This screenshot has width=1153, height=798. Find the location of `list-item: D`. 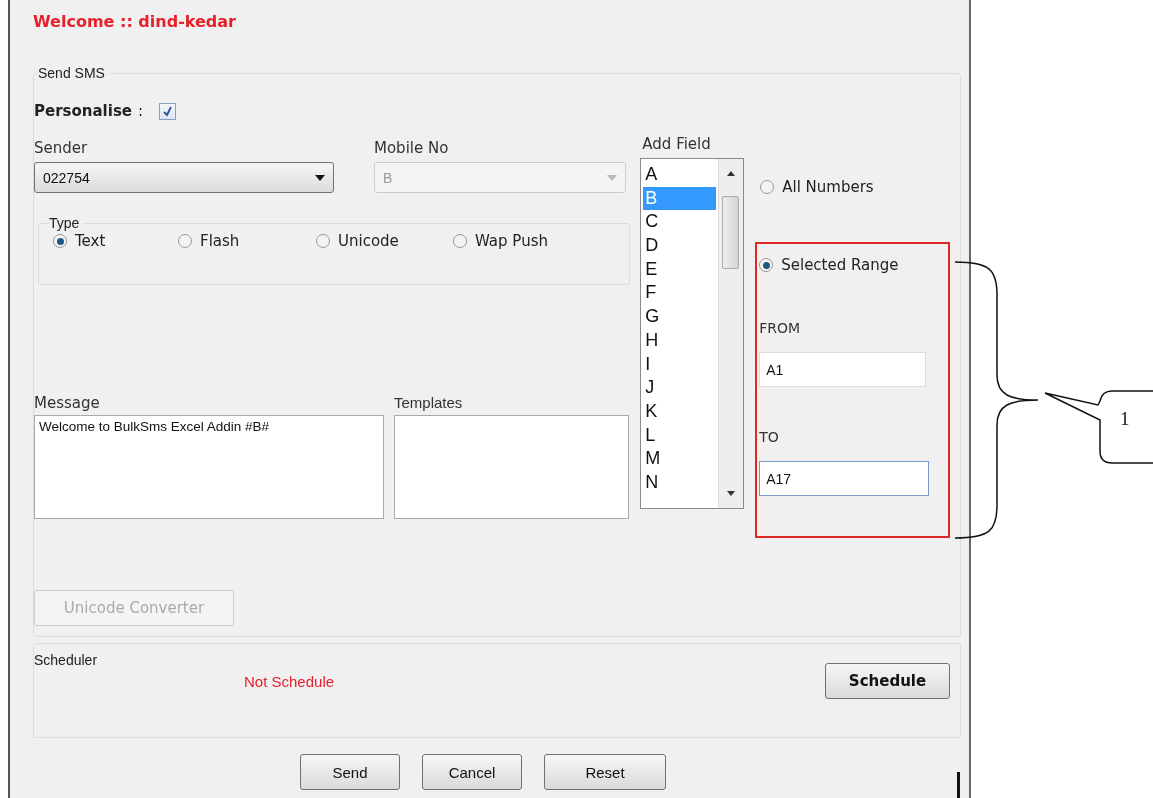

list-item: D is located at coordinates (680, 246).